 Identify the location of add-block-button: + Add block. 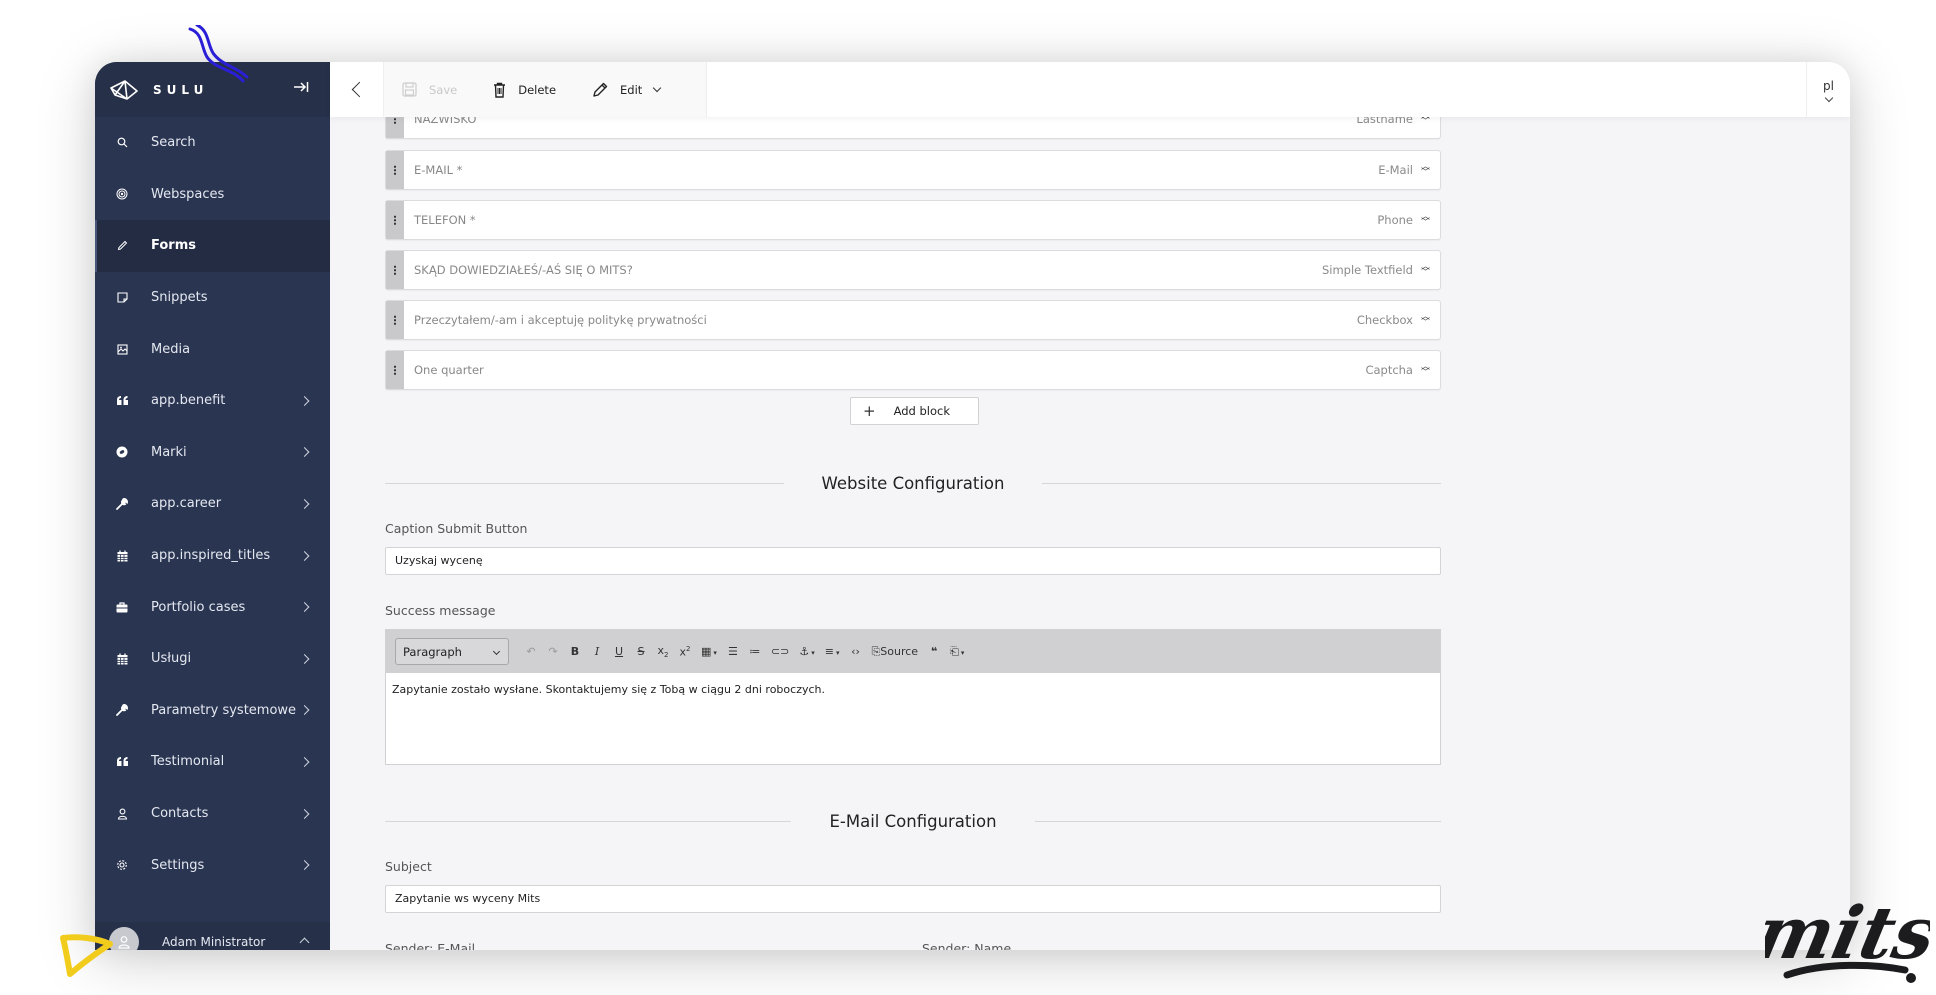
(914, 411).